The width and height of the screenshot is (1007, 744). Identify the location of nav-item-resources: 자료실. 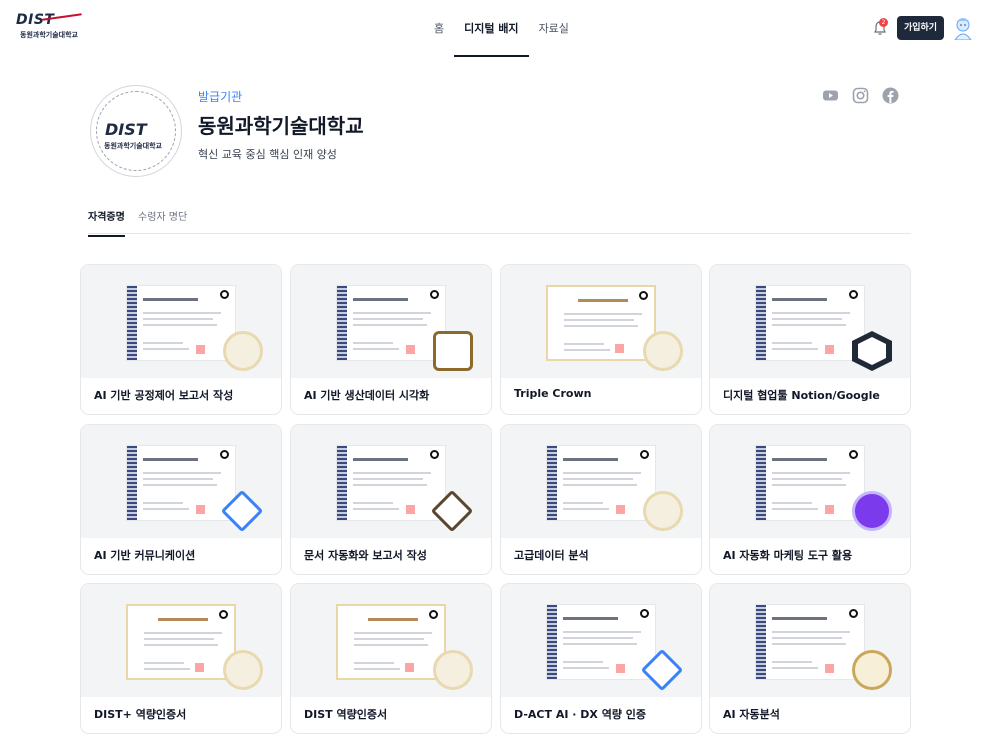
(554, 29).